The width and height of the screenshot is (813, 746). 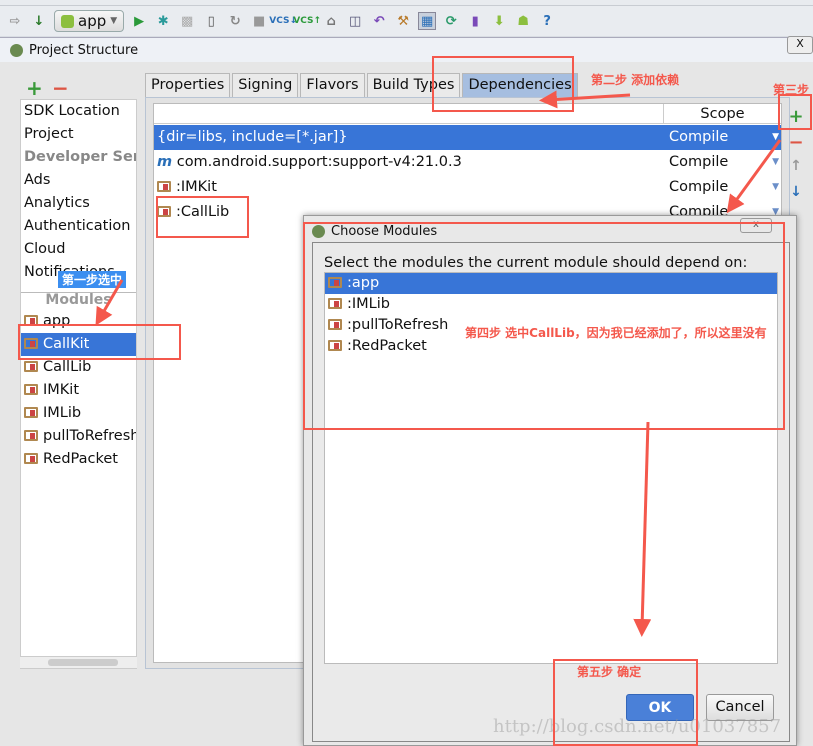 I want to click on arrow-step5, so click(x=642, y=529).